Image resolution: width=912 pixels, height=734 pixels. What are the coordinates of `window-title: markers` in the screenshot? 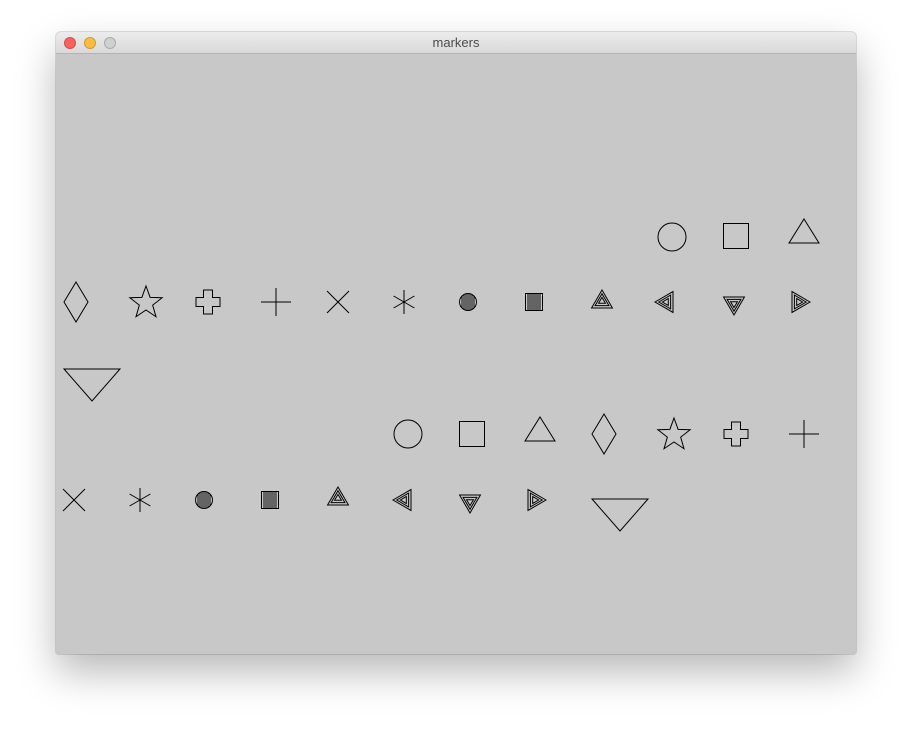 It's located at (456, 42).